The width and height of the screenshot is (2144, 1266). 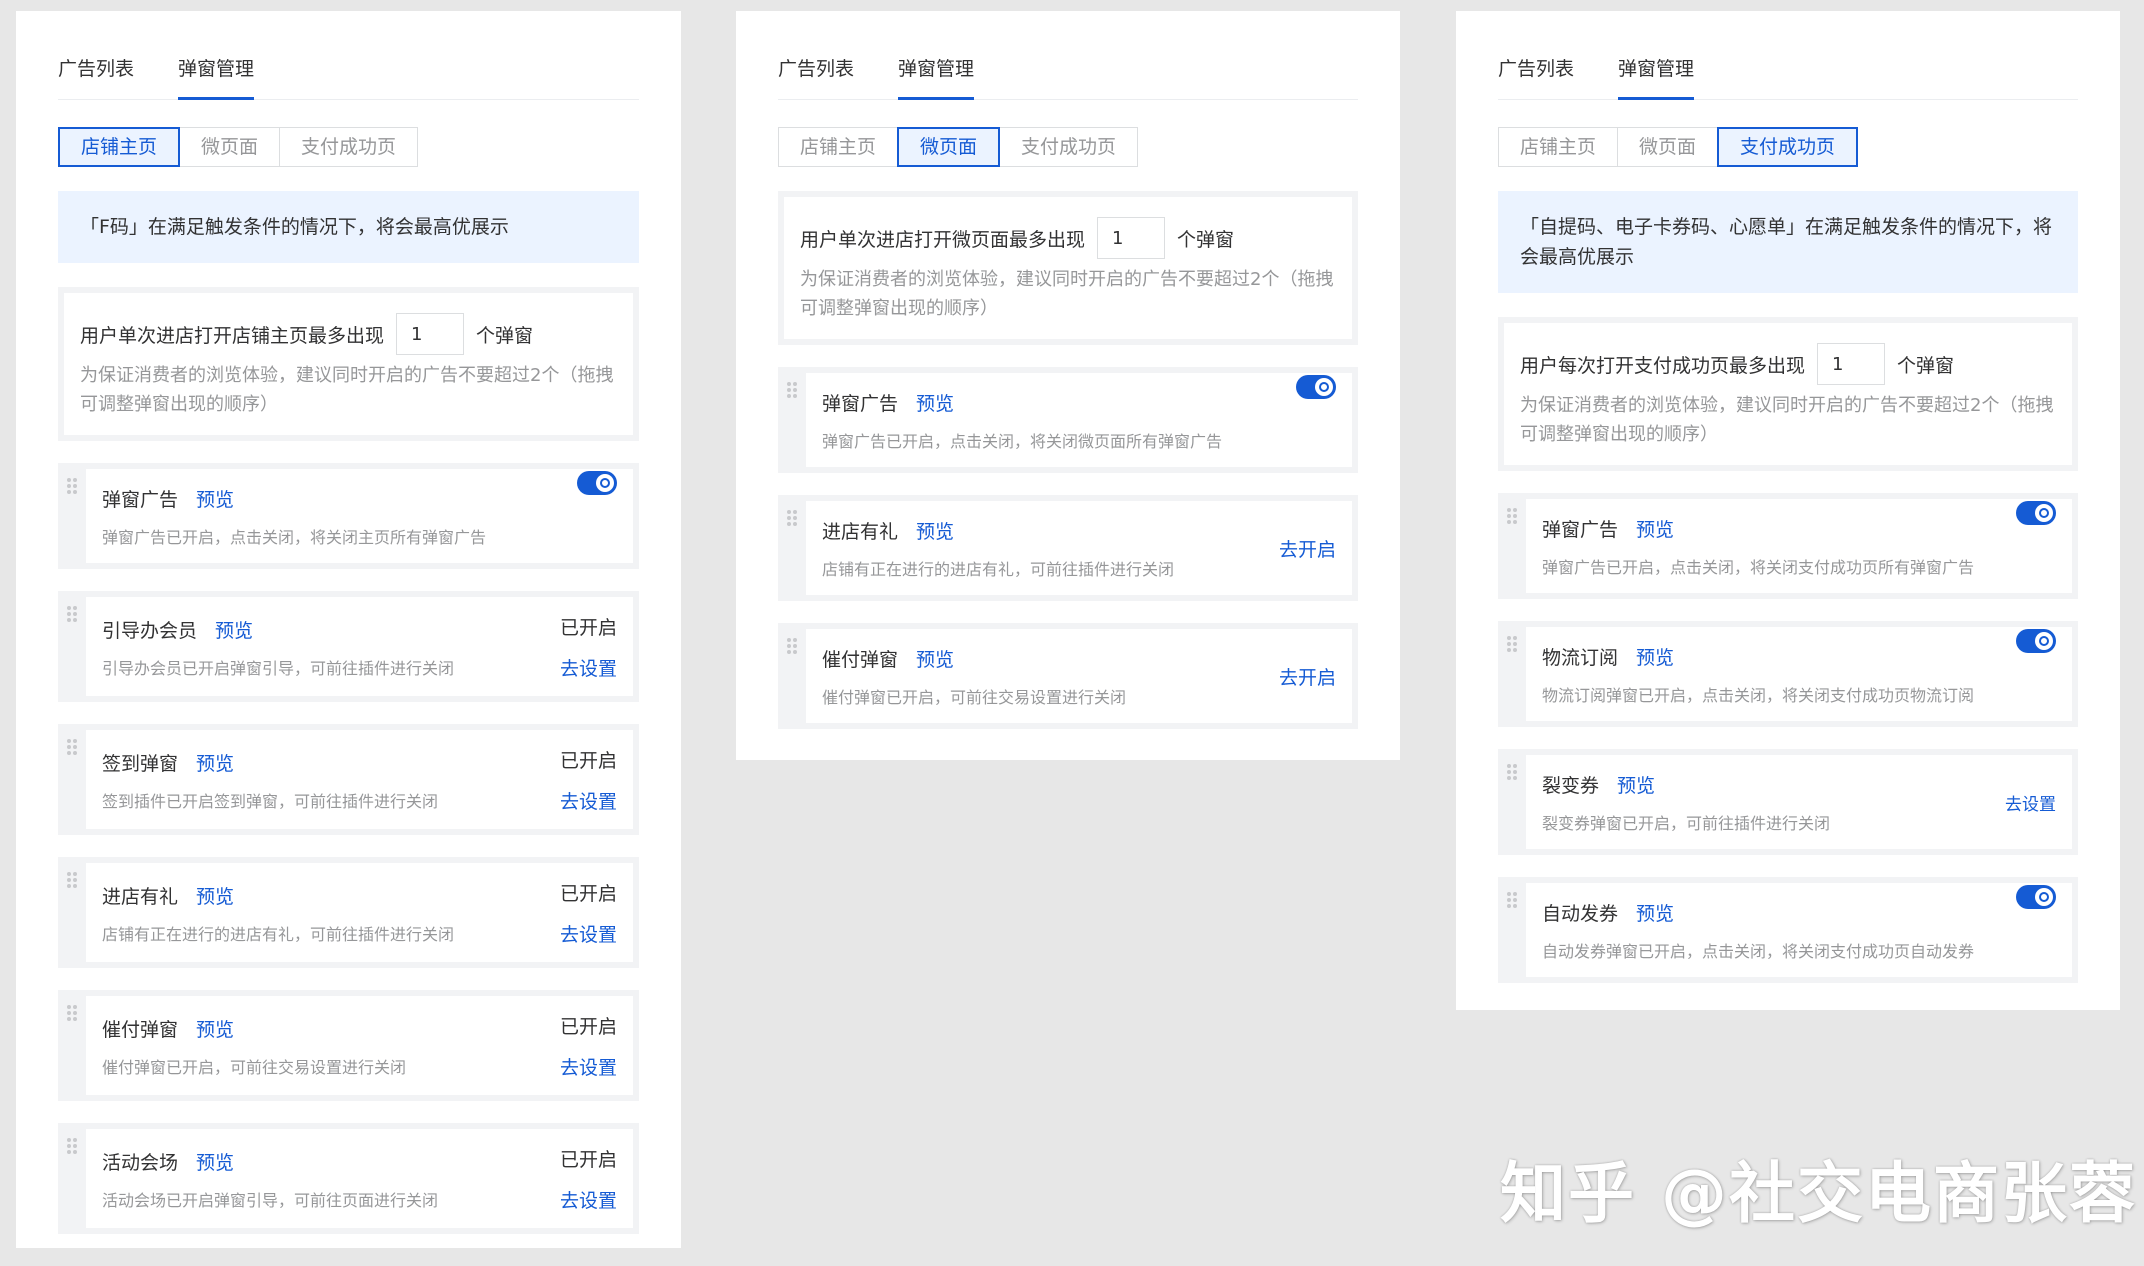 I want to click on popup-item-logistics: 物流订阅 预览 物流订阅弹窗已开启，点击关闭，将关闭支付成功页物流订阅, so click(x=1788, y=674).